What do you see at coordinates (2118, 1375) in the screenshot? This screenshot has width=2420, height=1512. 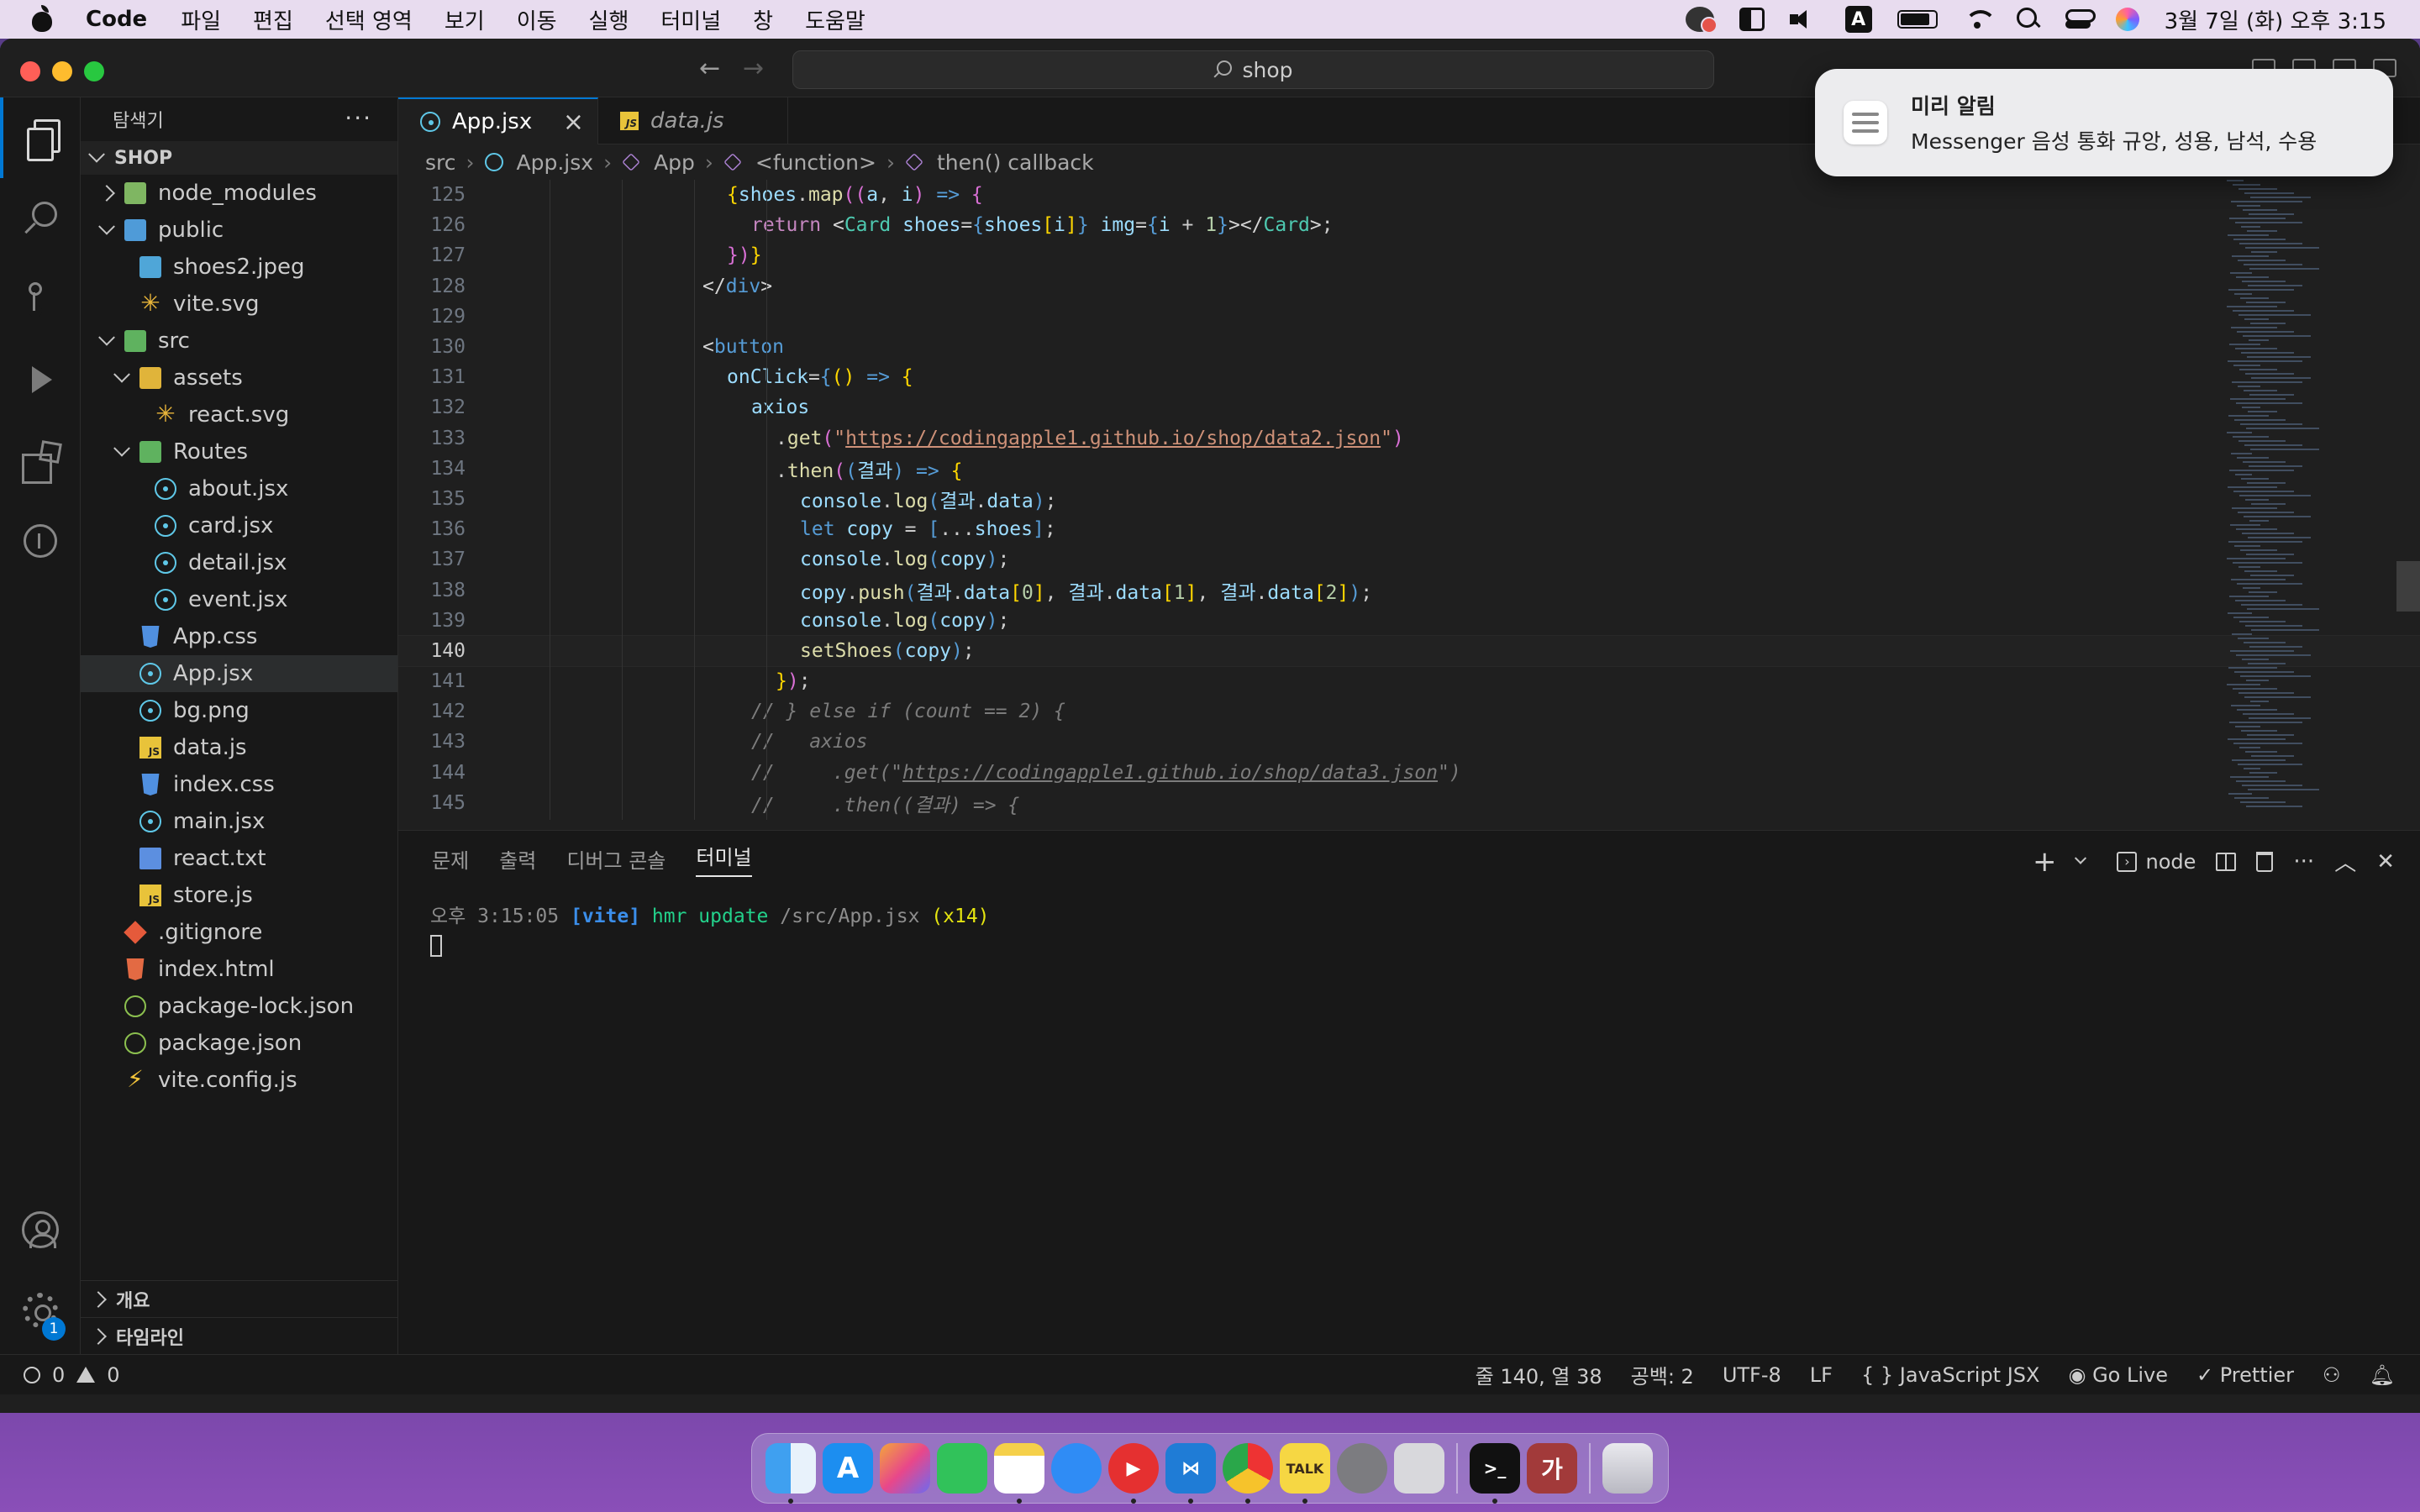 I see `status-go-live: ◉ Go Live` at bounding box center [2118, 1375].